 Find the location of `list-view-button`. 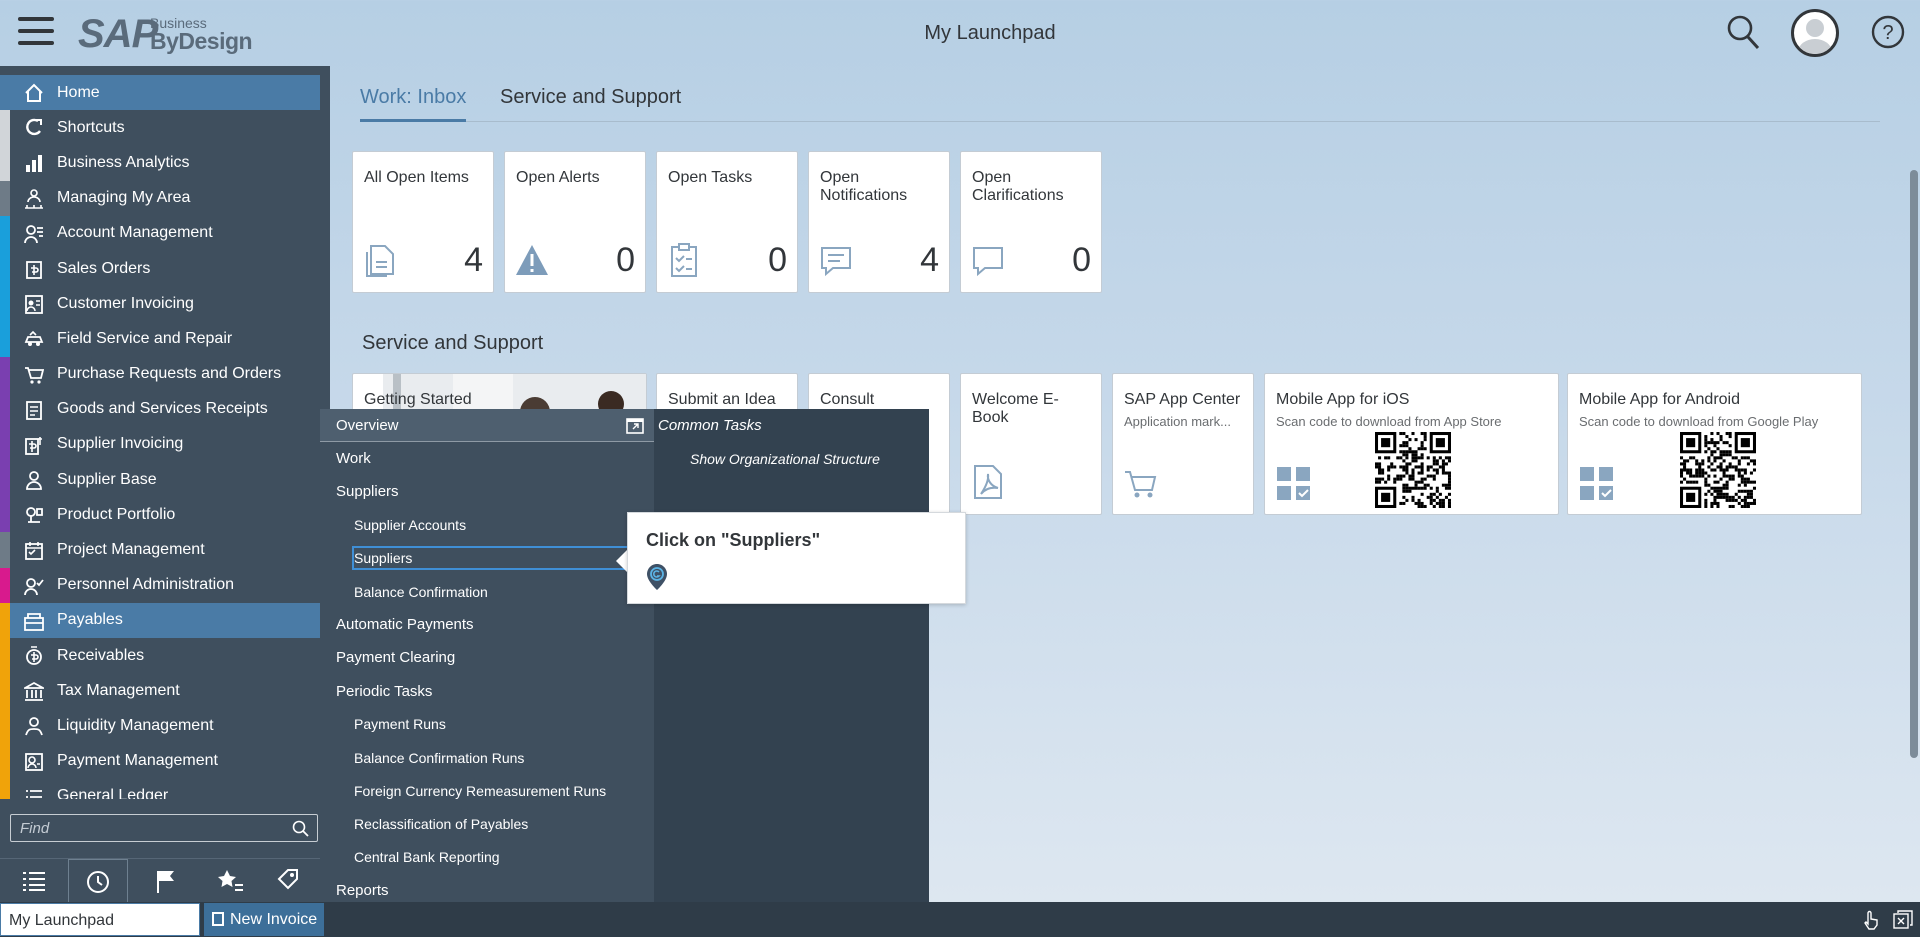

list-view-button is located at coordinates (34, 881).